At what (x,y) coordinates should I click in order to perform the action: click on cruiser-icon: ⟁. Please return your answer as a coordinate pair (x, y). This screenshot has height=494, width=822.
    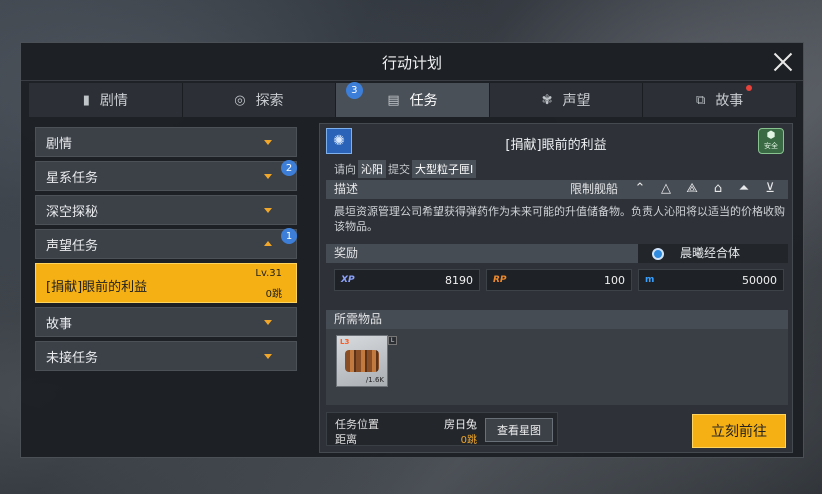
    Looking at the image, I should click on (692, 188).